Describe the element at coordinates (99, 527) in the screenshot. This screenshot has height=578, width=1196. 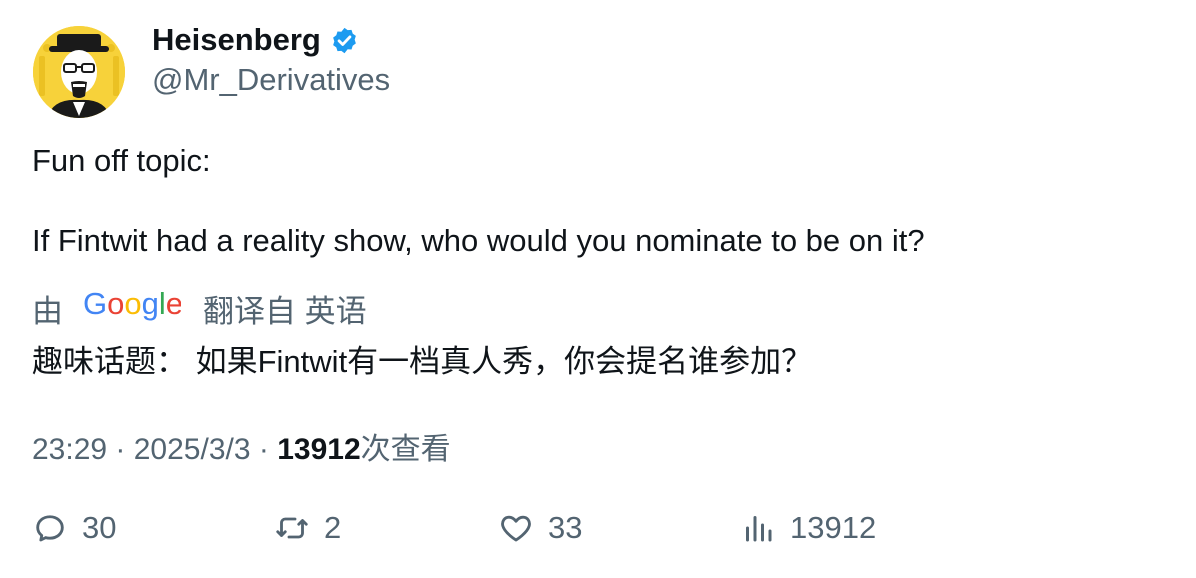
I see `reply-count: 30` at that location.